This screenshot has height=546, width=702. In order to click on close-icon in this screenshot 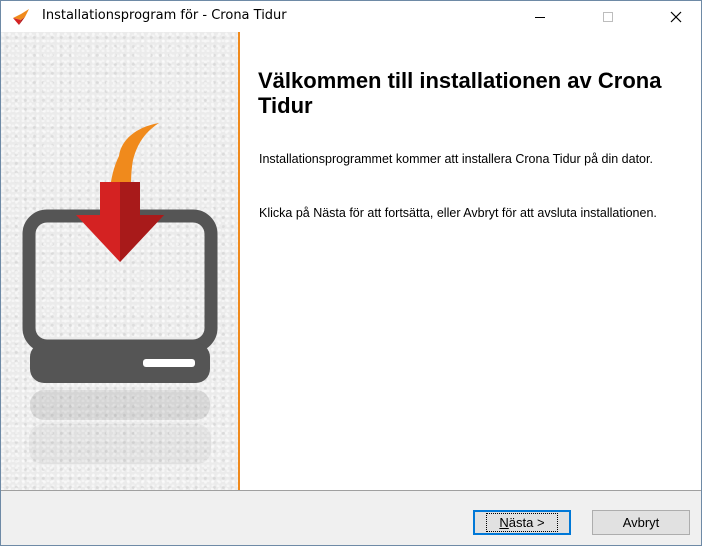, I will do `click(676, 16)`.